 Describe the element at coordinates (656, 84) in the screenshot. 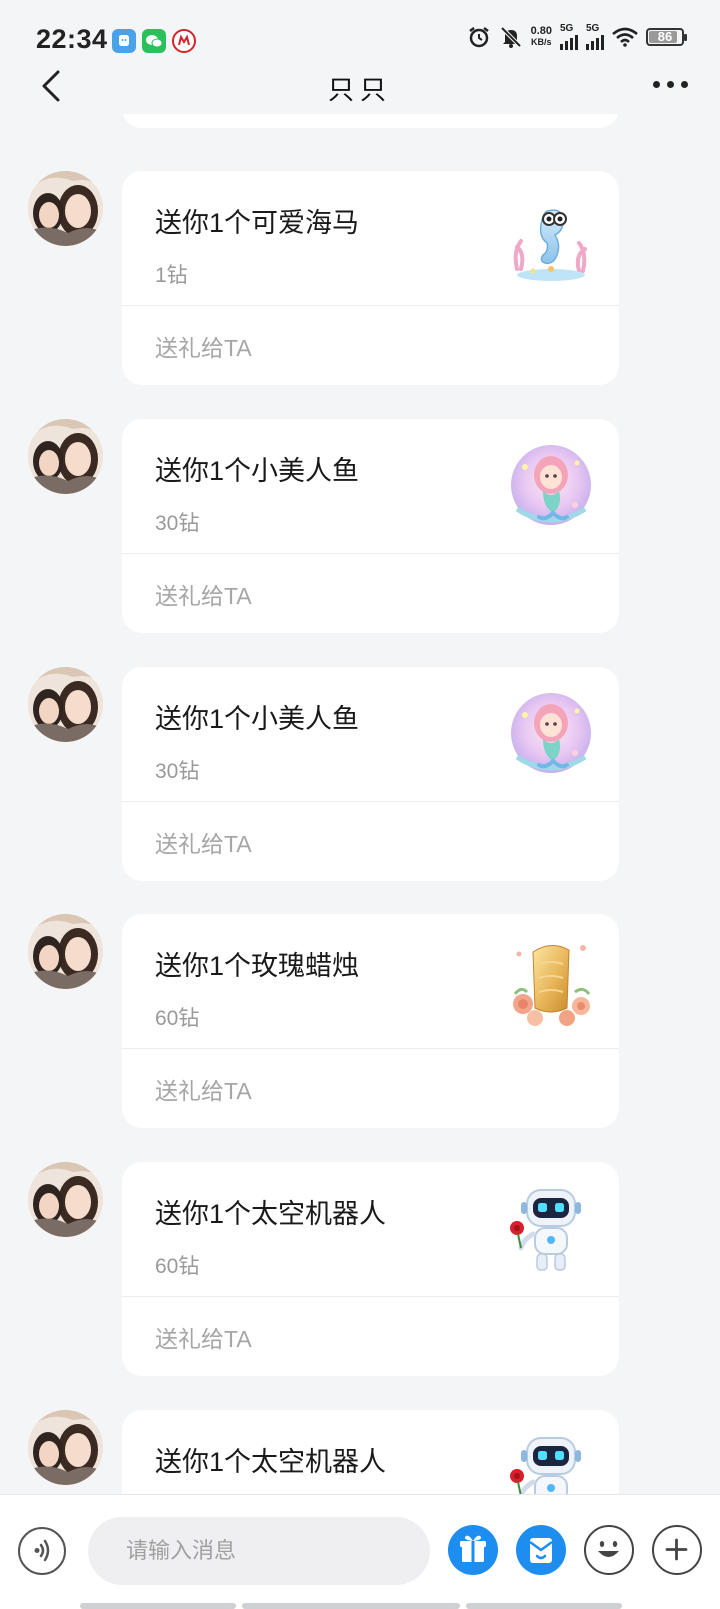

I see `more-dots-icon` at that location.